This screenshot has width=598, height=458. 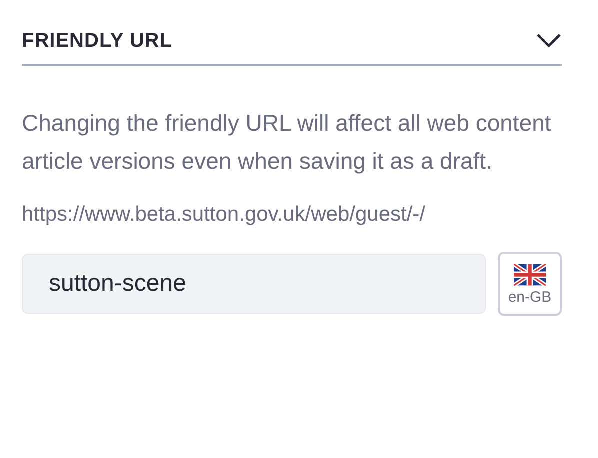 I want to click on url-prefix: https://www.beta.sutton.gov.uk/web/guest/-/, so click(x=224, y=215).